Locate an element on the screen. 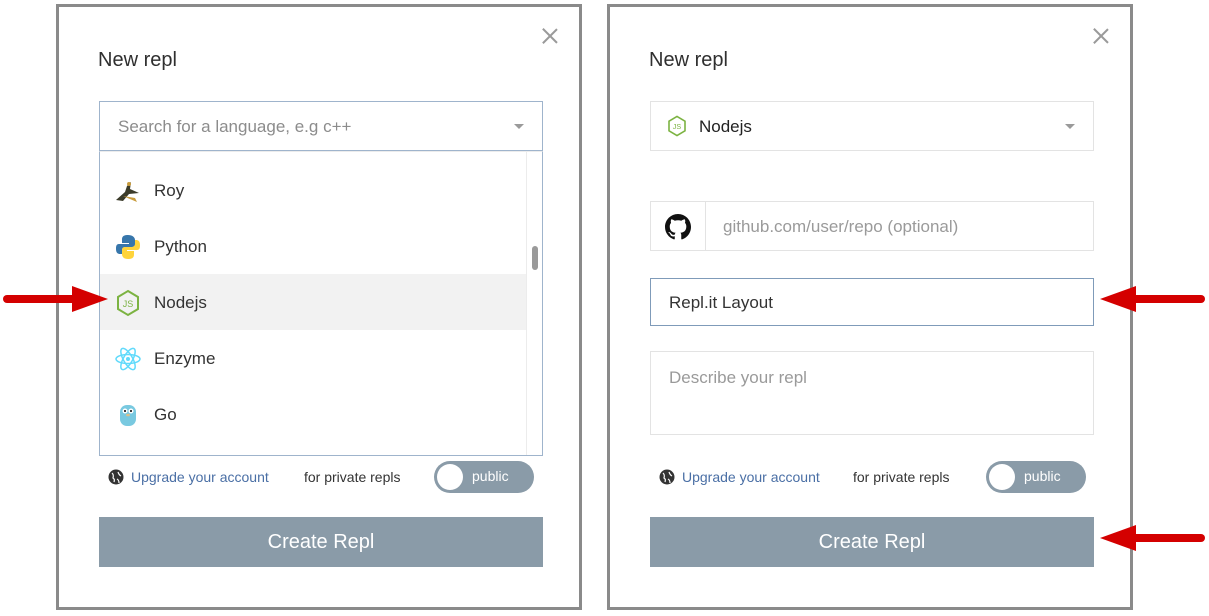 The width and height of the screenshot is (1209, 616). option-label: Python is located at coordinates (180, 246).